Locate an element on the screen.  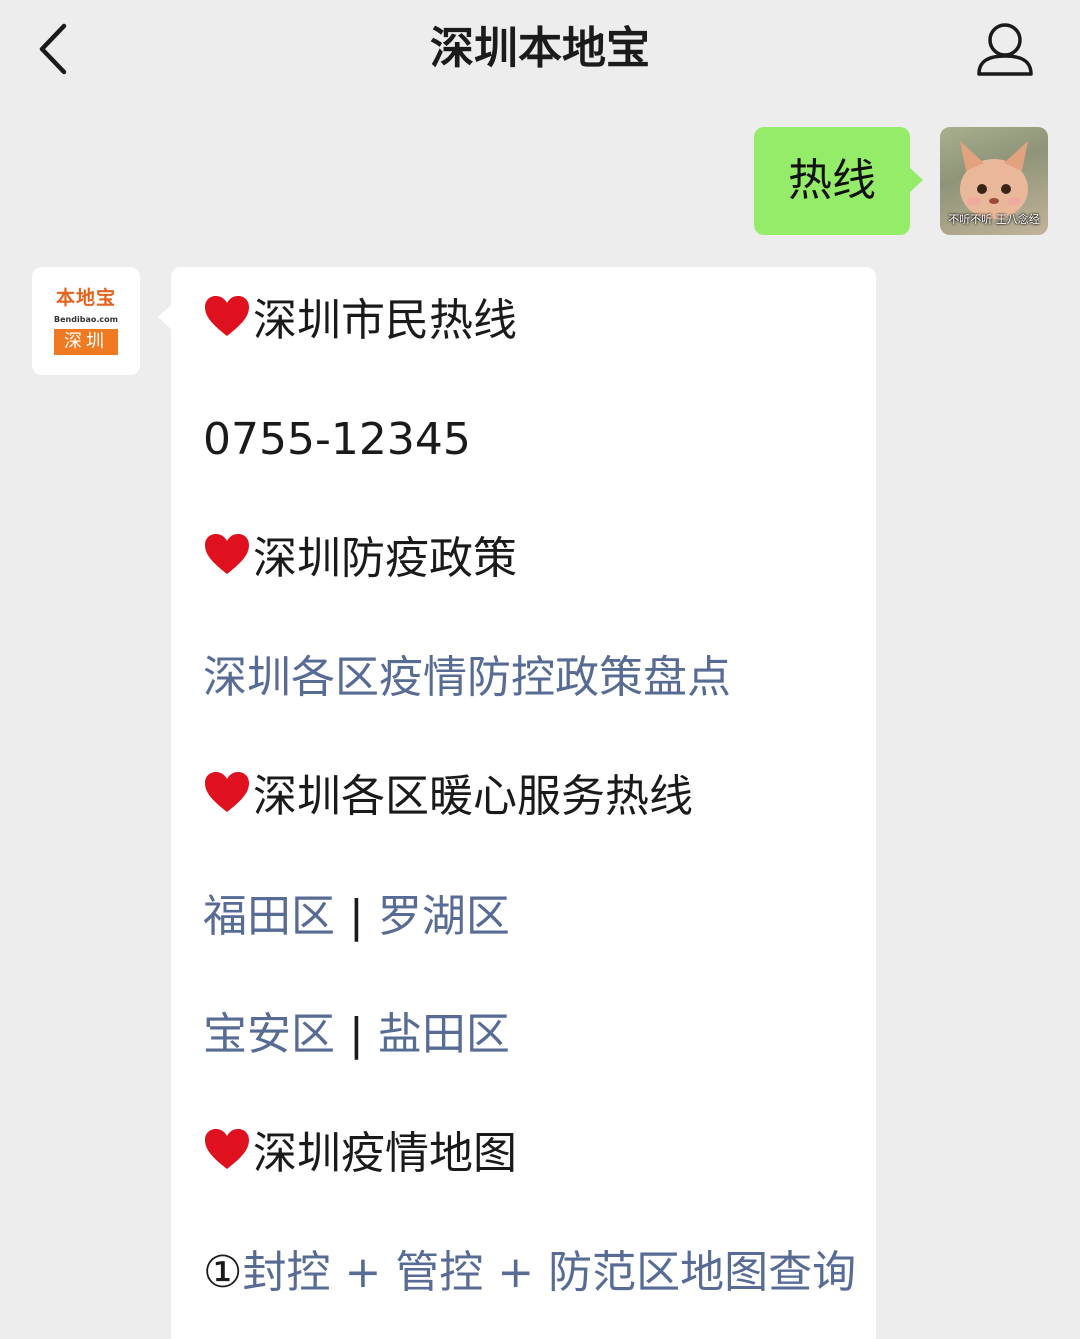
message-line-heading: 深圳疫情地图 is located at coordinates (360, 1155).